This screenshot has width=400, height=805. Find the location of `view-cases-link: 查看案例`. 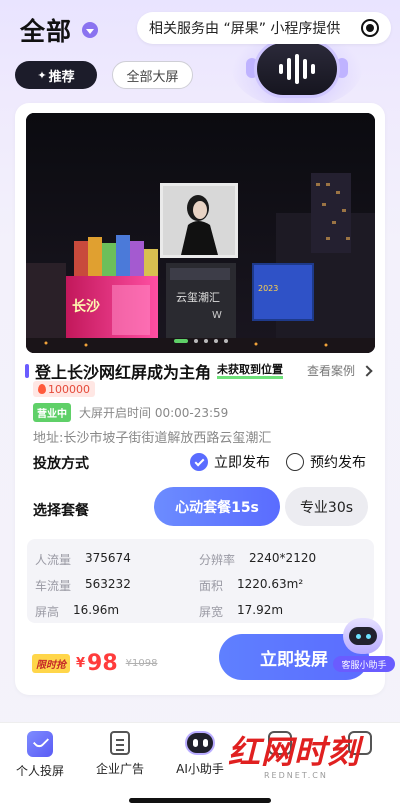

view-cases-link: 查看案例 is located at coordinates (339, 370).